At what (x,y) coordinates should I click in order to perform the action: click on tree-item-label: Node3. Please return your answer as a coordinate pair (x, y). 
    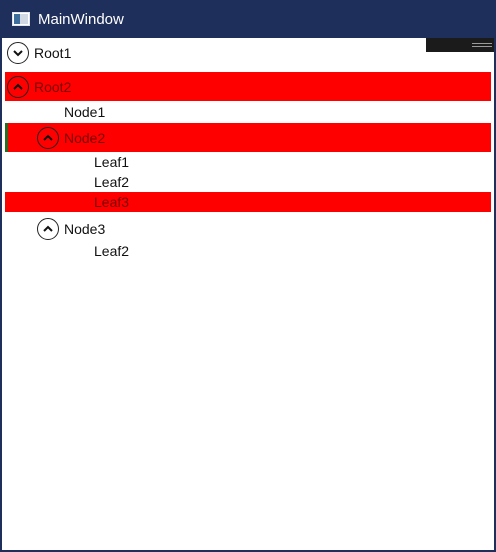
    Looking at the image, I should click on (85, 229).